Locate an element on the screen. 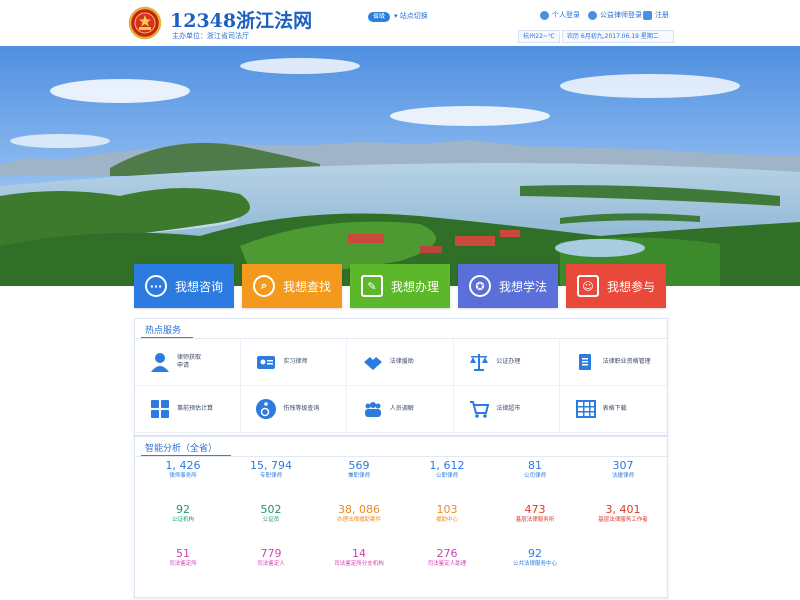 The width and height of the screenshot is (800, 600). participate-label: 我想参与 is located at coordinates (630, 286).